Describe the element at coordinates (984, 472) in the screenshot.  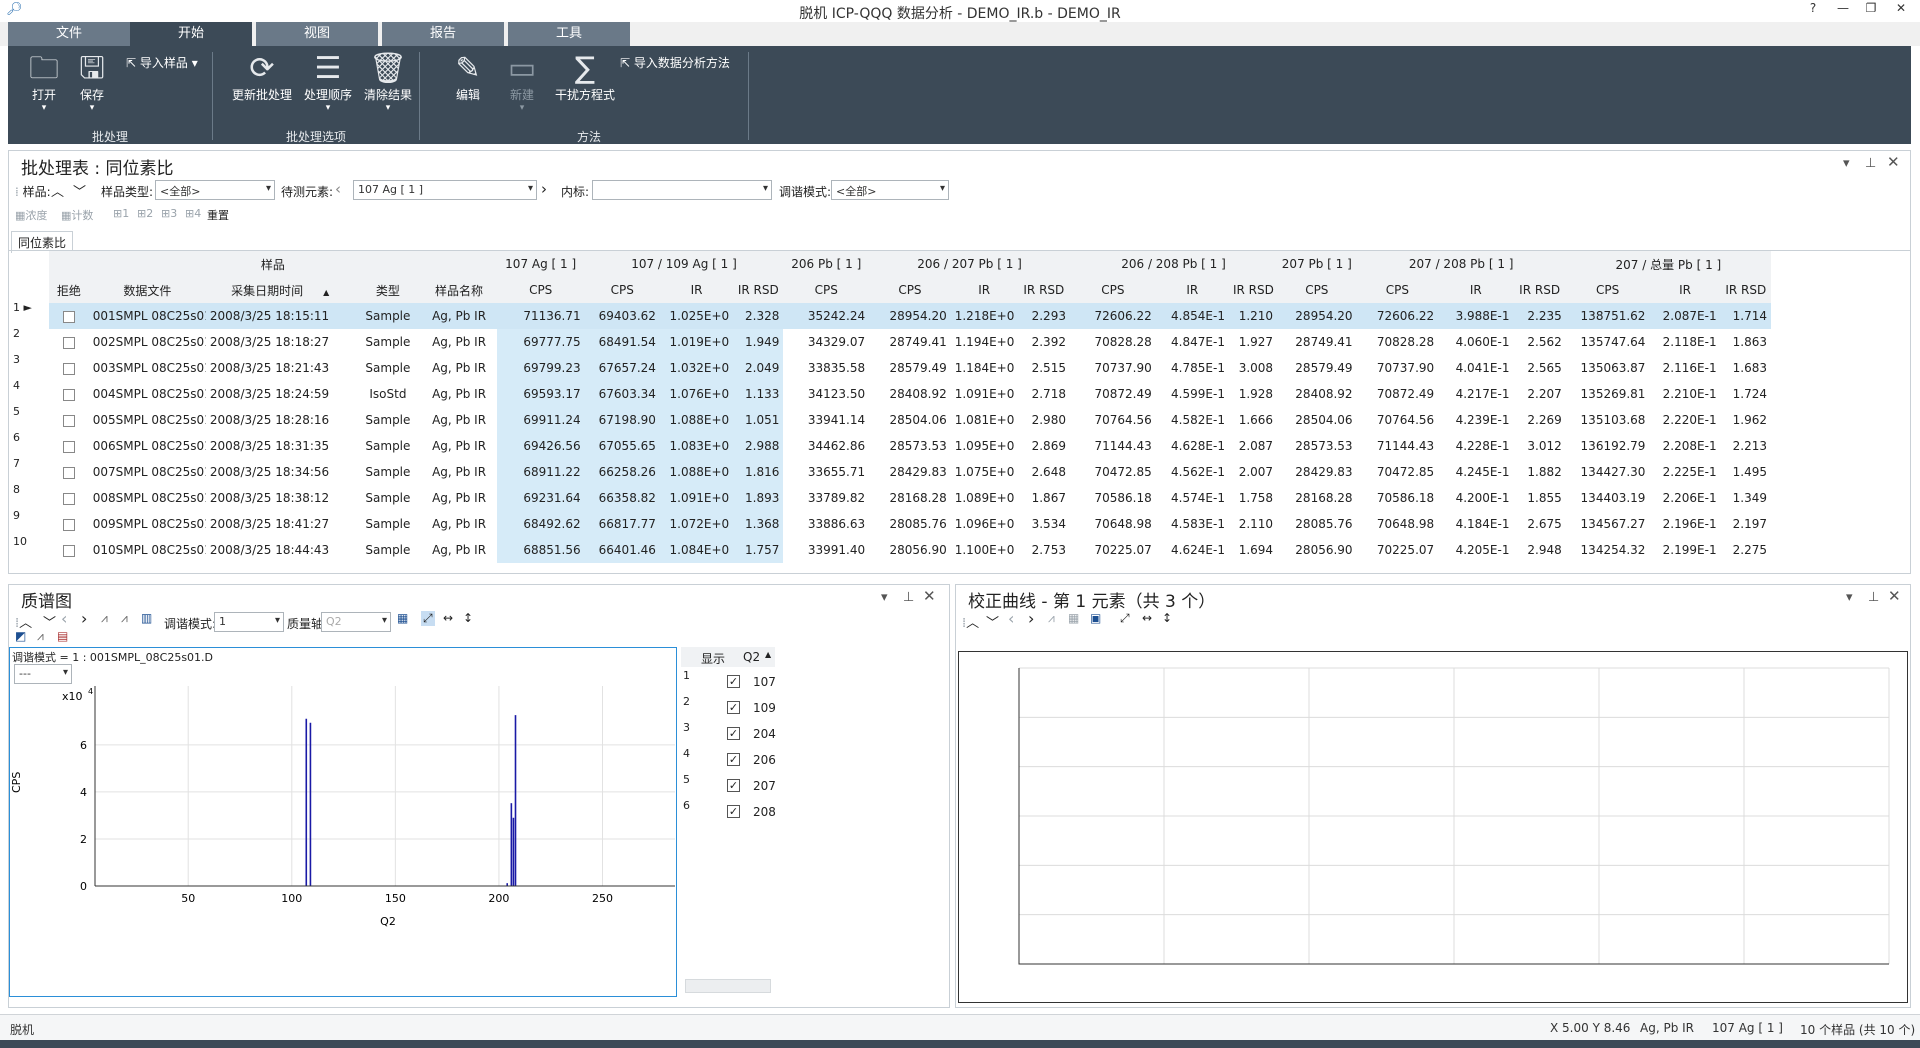
I see `table-cell: 1.075E+0` at that location.